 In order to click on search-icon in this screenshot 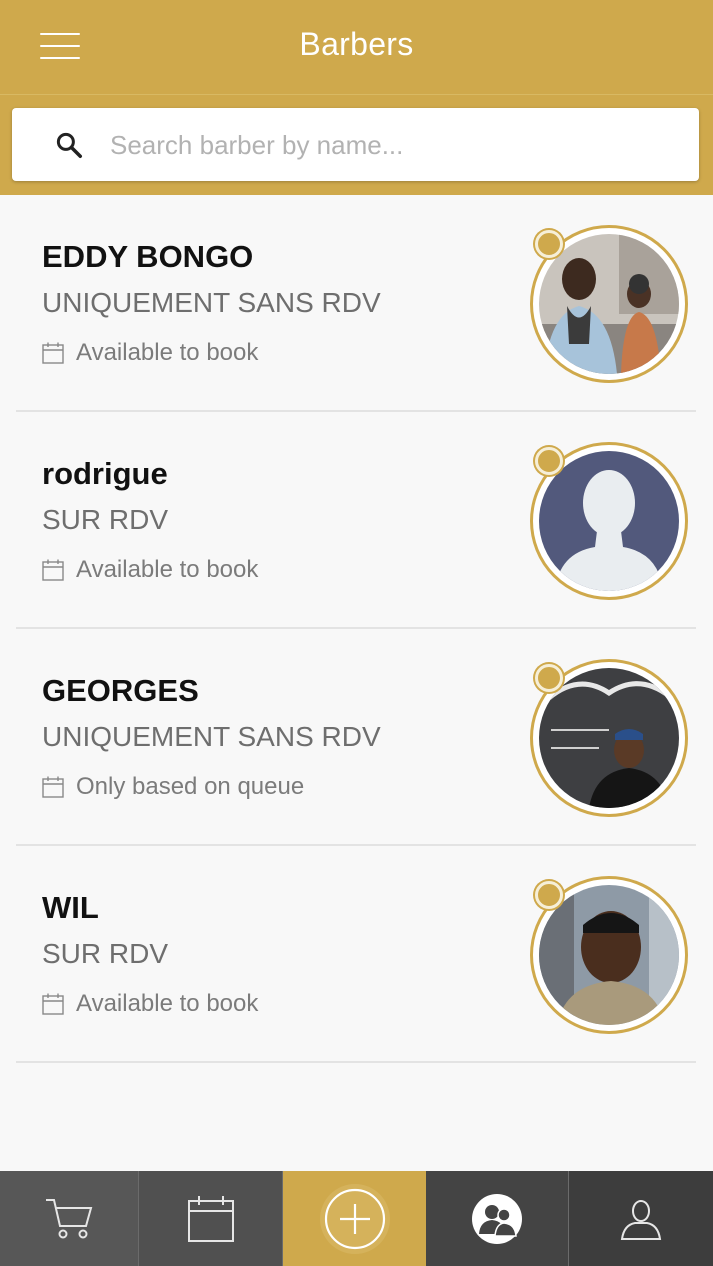, I will do `click(69, 145)`.